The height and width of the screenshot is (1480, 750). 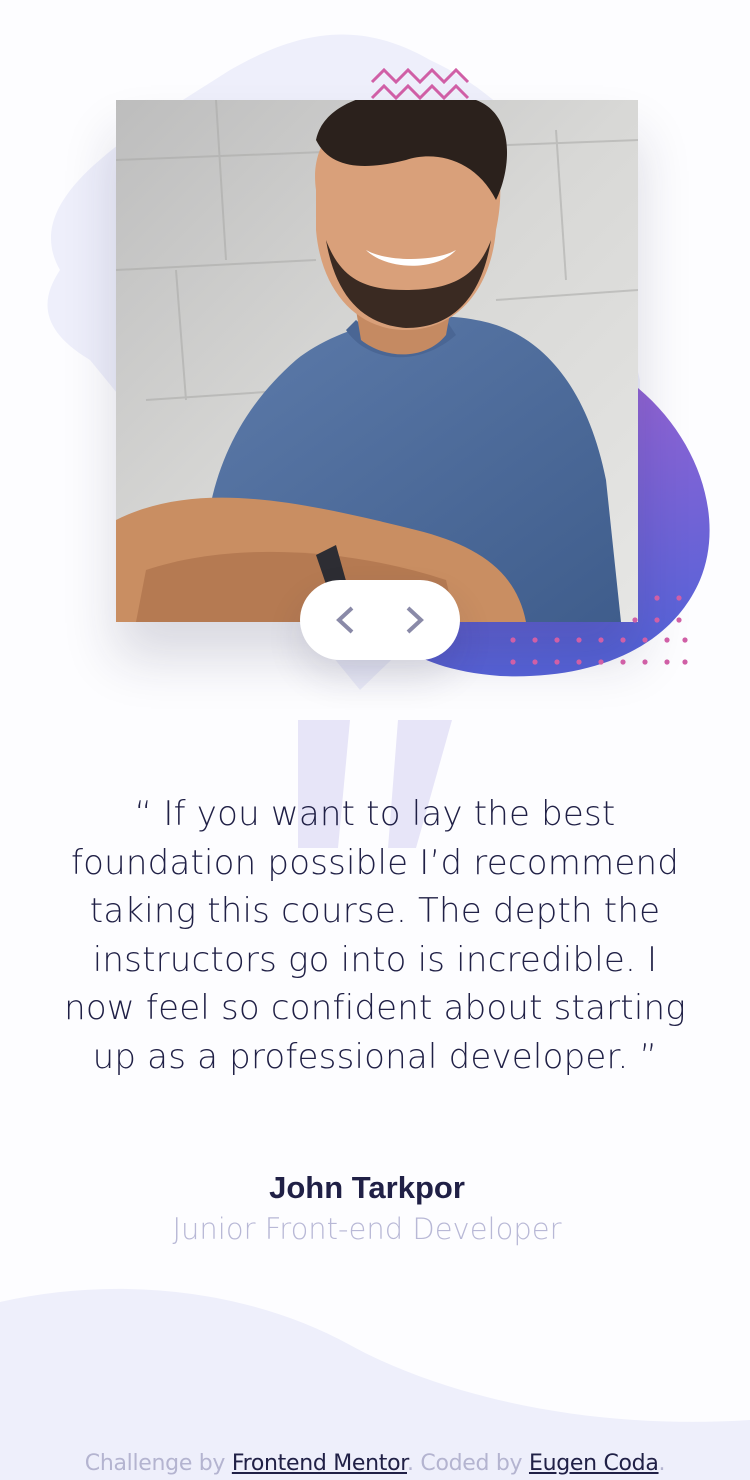 What do you see at coordinates (367, 1229) in the screenshot?
I see `author-role: Junior Front-end Developer` at bounding box center [367, 1229].